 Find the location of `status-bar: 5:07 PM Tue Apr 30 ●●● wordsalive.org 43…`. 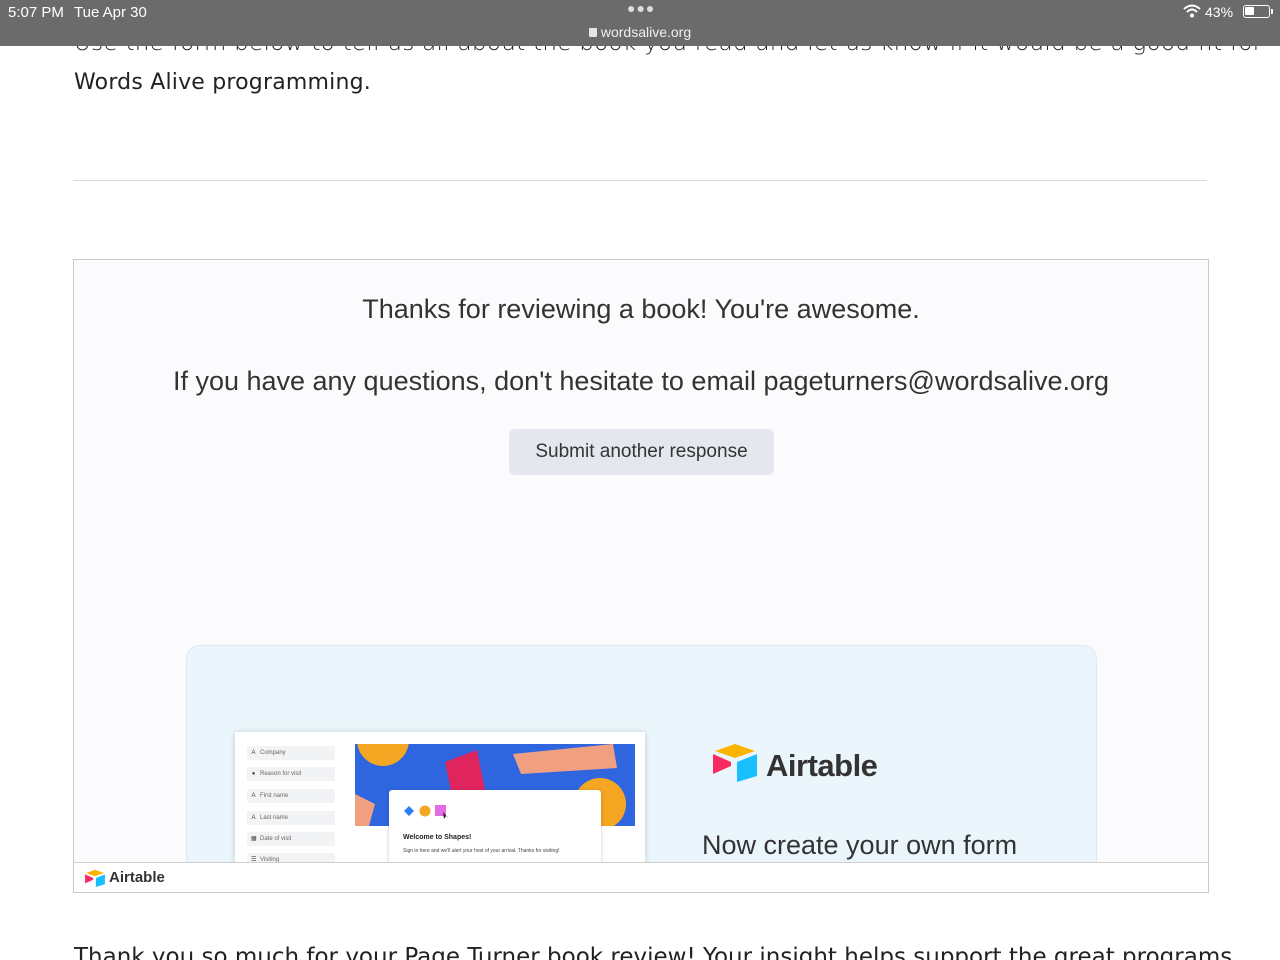

status-bar: 5:07 PM Tue Apr 30 ●●● wordsalive.org 43… is located at coordinates (640, 23).